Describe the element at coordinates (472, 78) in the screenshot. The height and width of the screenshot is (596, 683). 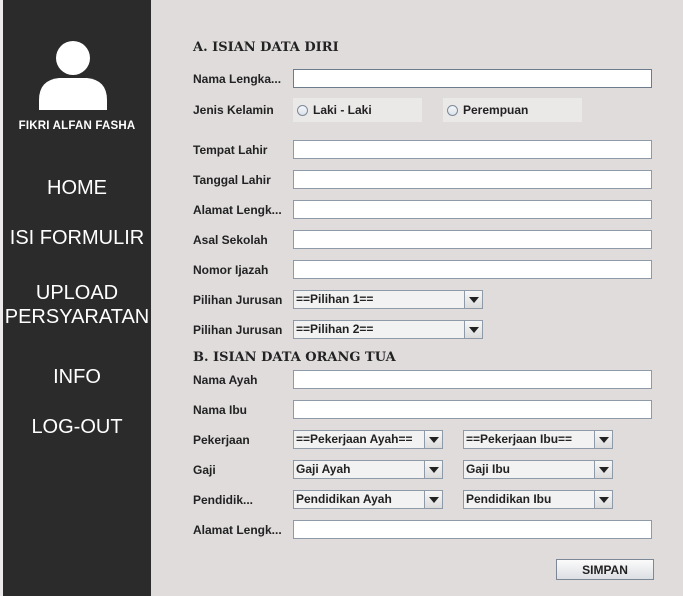
I see `nama-lengkap-input` at that location.